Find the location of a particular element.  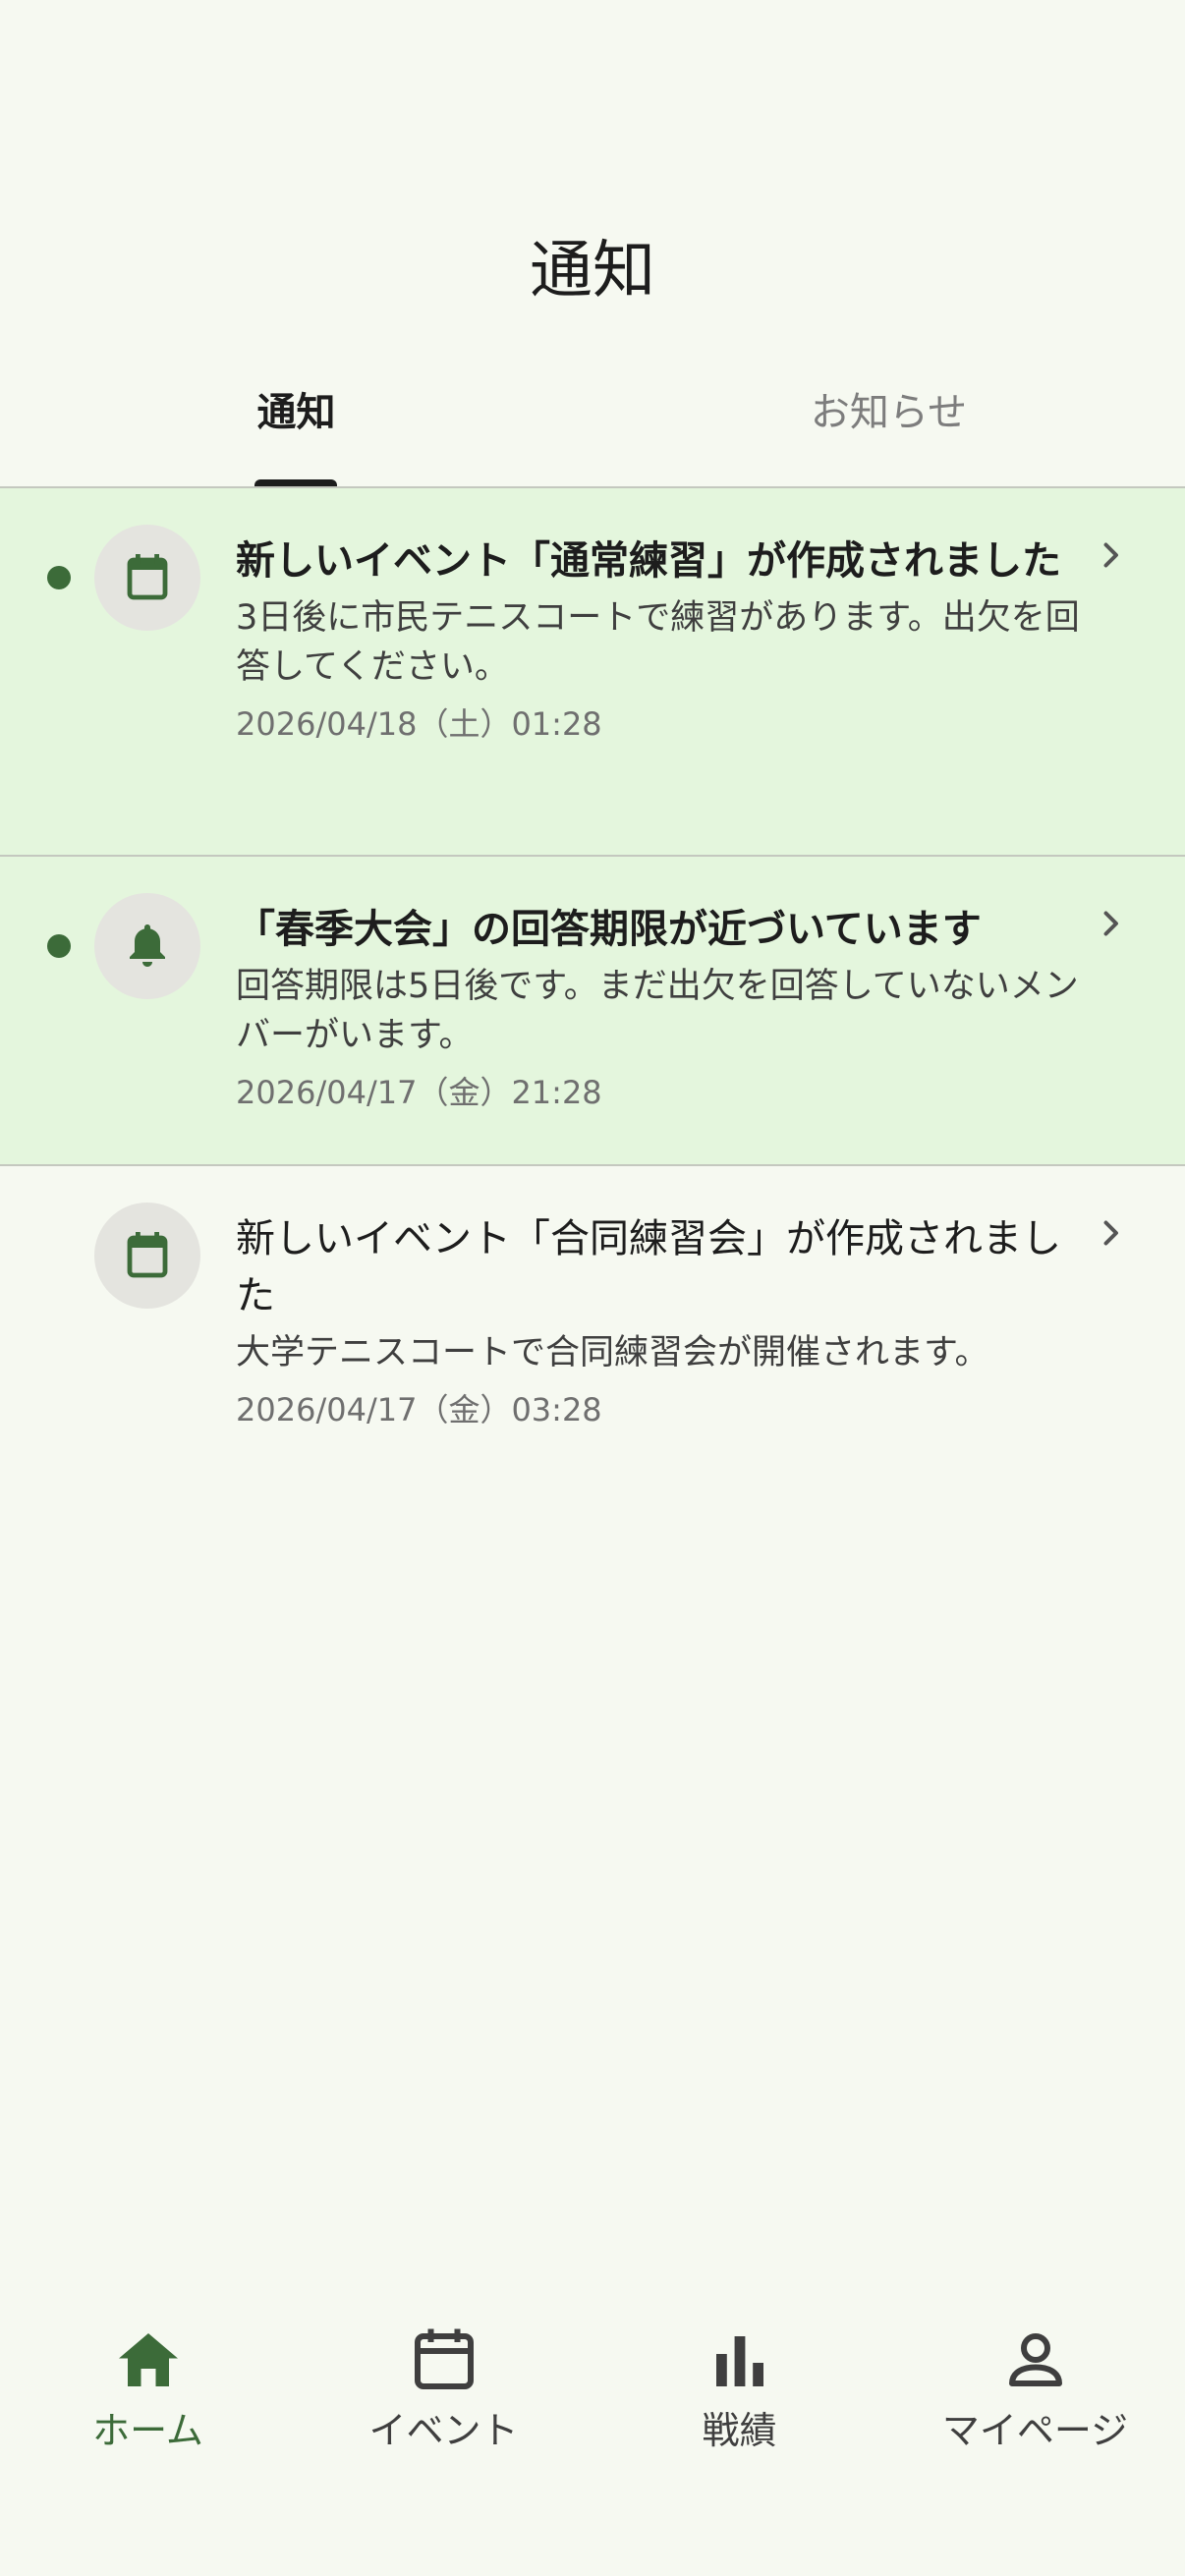

home-icon is located at coordinates (148, 2359).